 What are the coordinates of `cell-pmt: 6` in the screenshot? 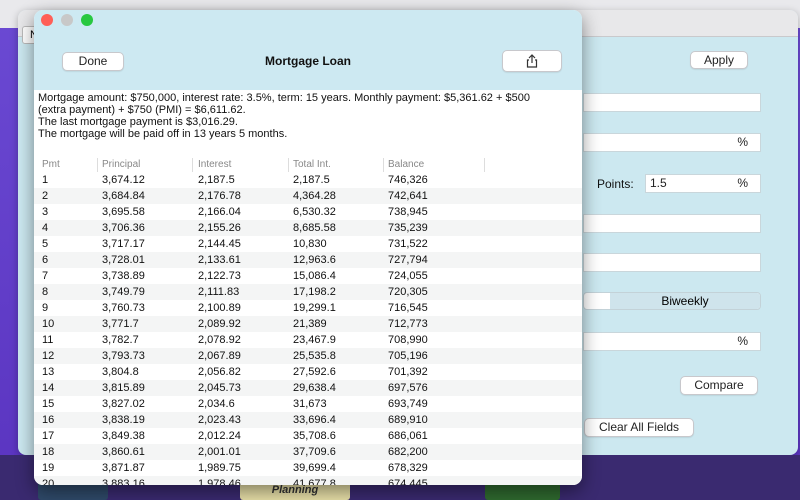 It's located at (45, 260).